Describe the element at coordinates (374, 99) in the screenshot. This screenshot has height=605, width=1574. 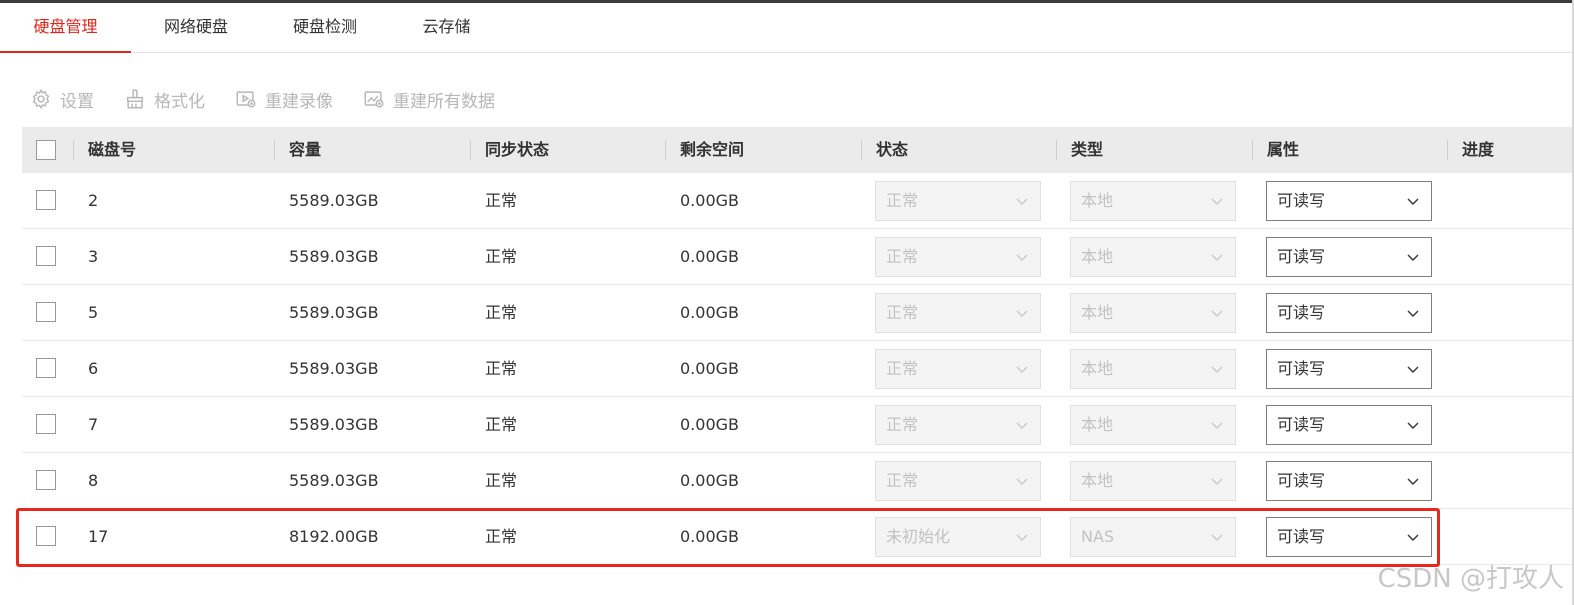
I see `data-rebuild-icon` at that location.